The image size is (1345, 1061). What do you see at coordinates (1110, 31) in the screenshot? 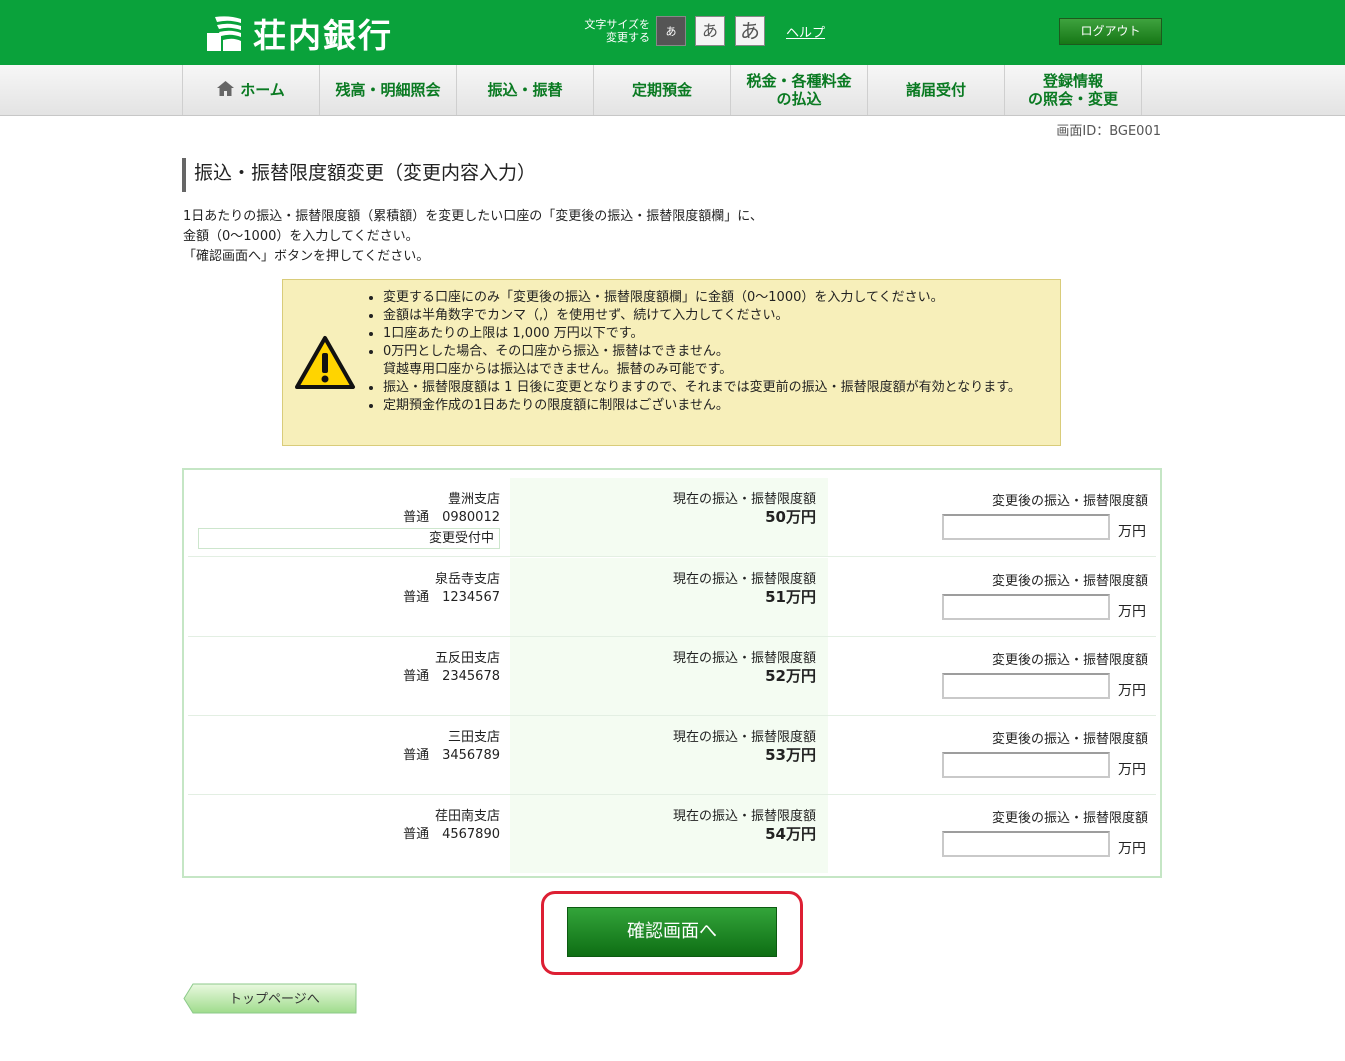
I see `logout-button: ログアウト` at bounding box center [1110, 31].